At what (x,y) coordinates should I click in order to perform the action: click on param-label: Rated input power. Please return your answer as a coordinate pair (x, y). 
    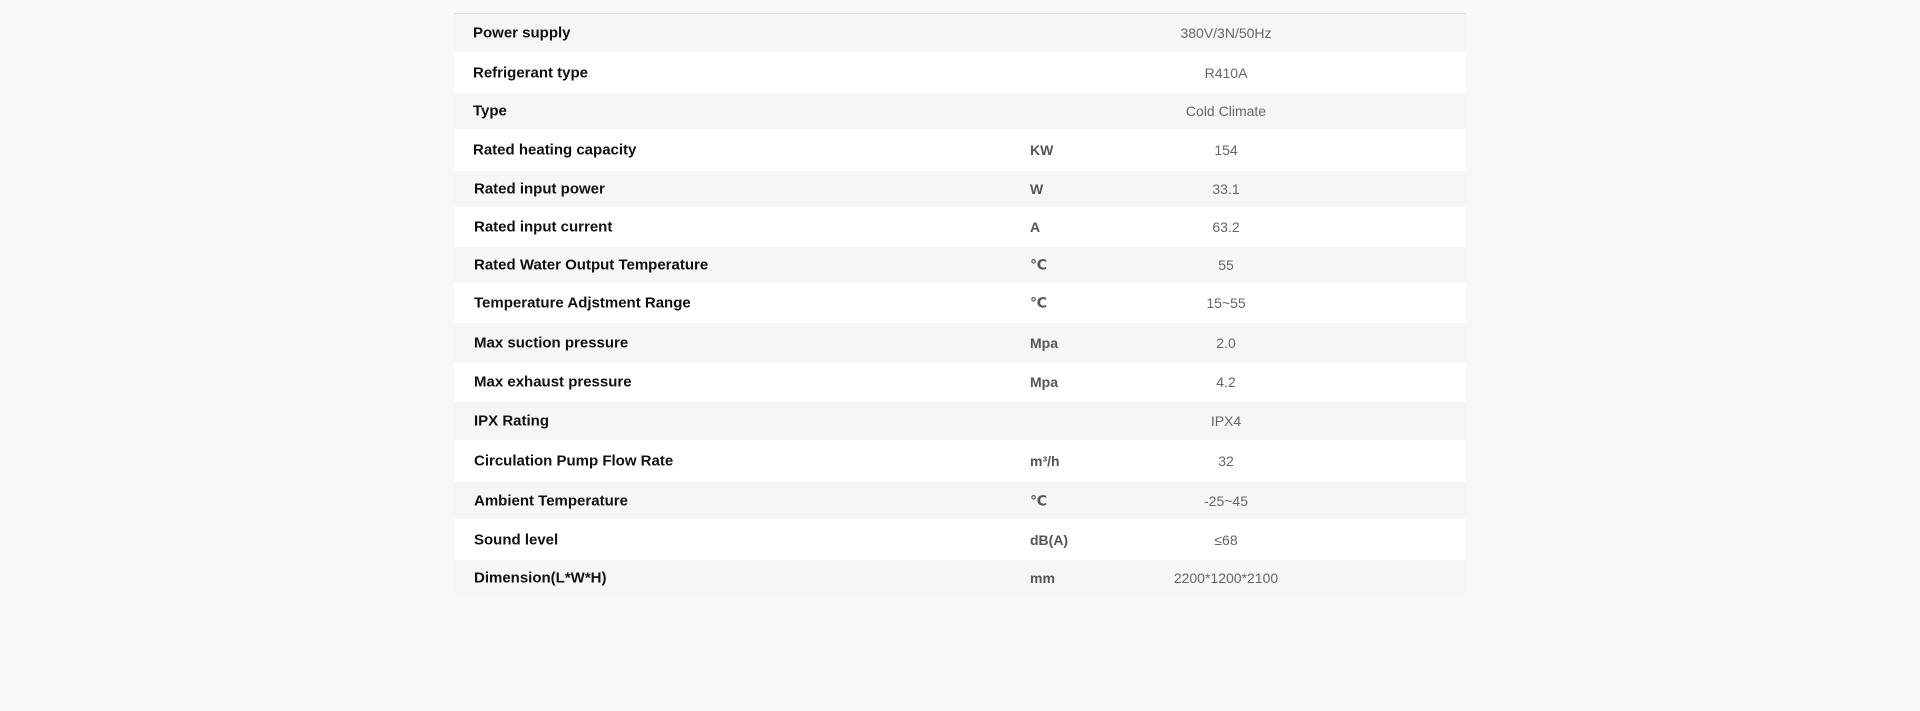
    Looking at the image, I should click on (539, 189).